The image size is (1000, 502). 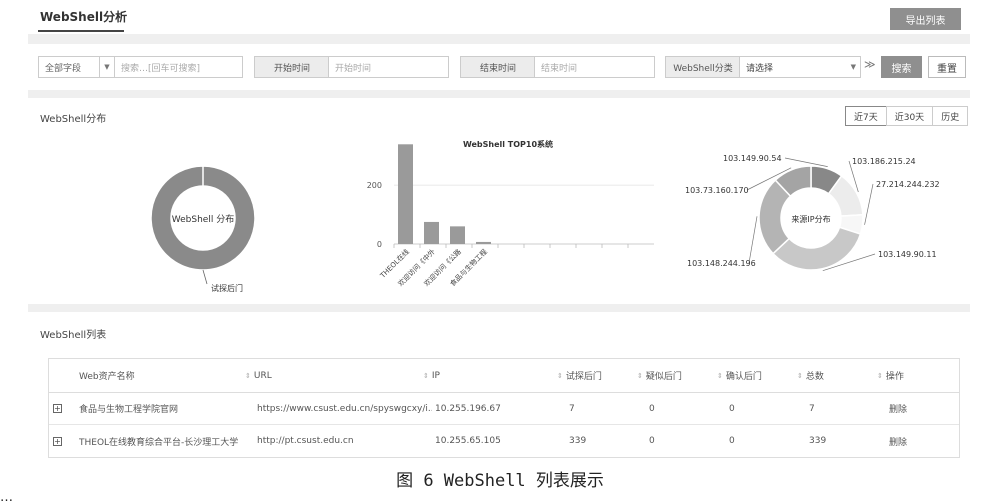 I want to click on tab-webshell-analysis: WebShell分析, so click(x=83, y=16).